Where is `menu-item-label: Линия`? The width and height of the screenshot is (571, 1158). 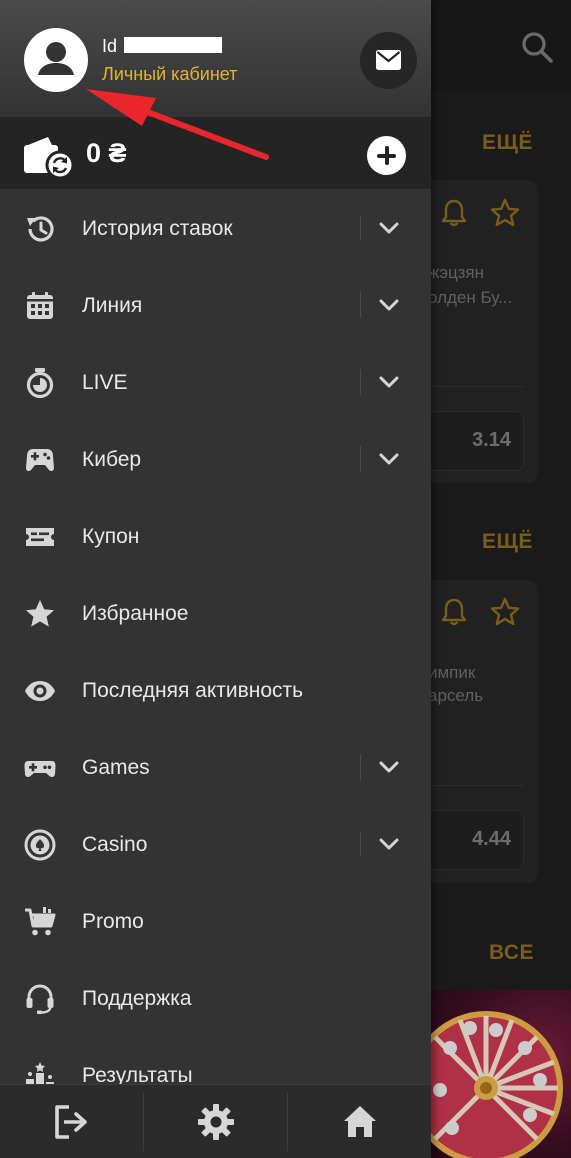 menu-item-label: Линия is located at coordinates (112, 305).